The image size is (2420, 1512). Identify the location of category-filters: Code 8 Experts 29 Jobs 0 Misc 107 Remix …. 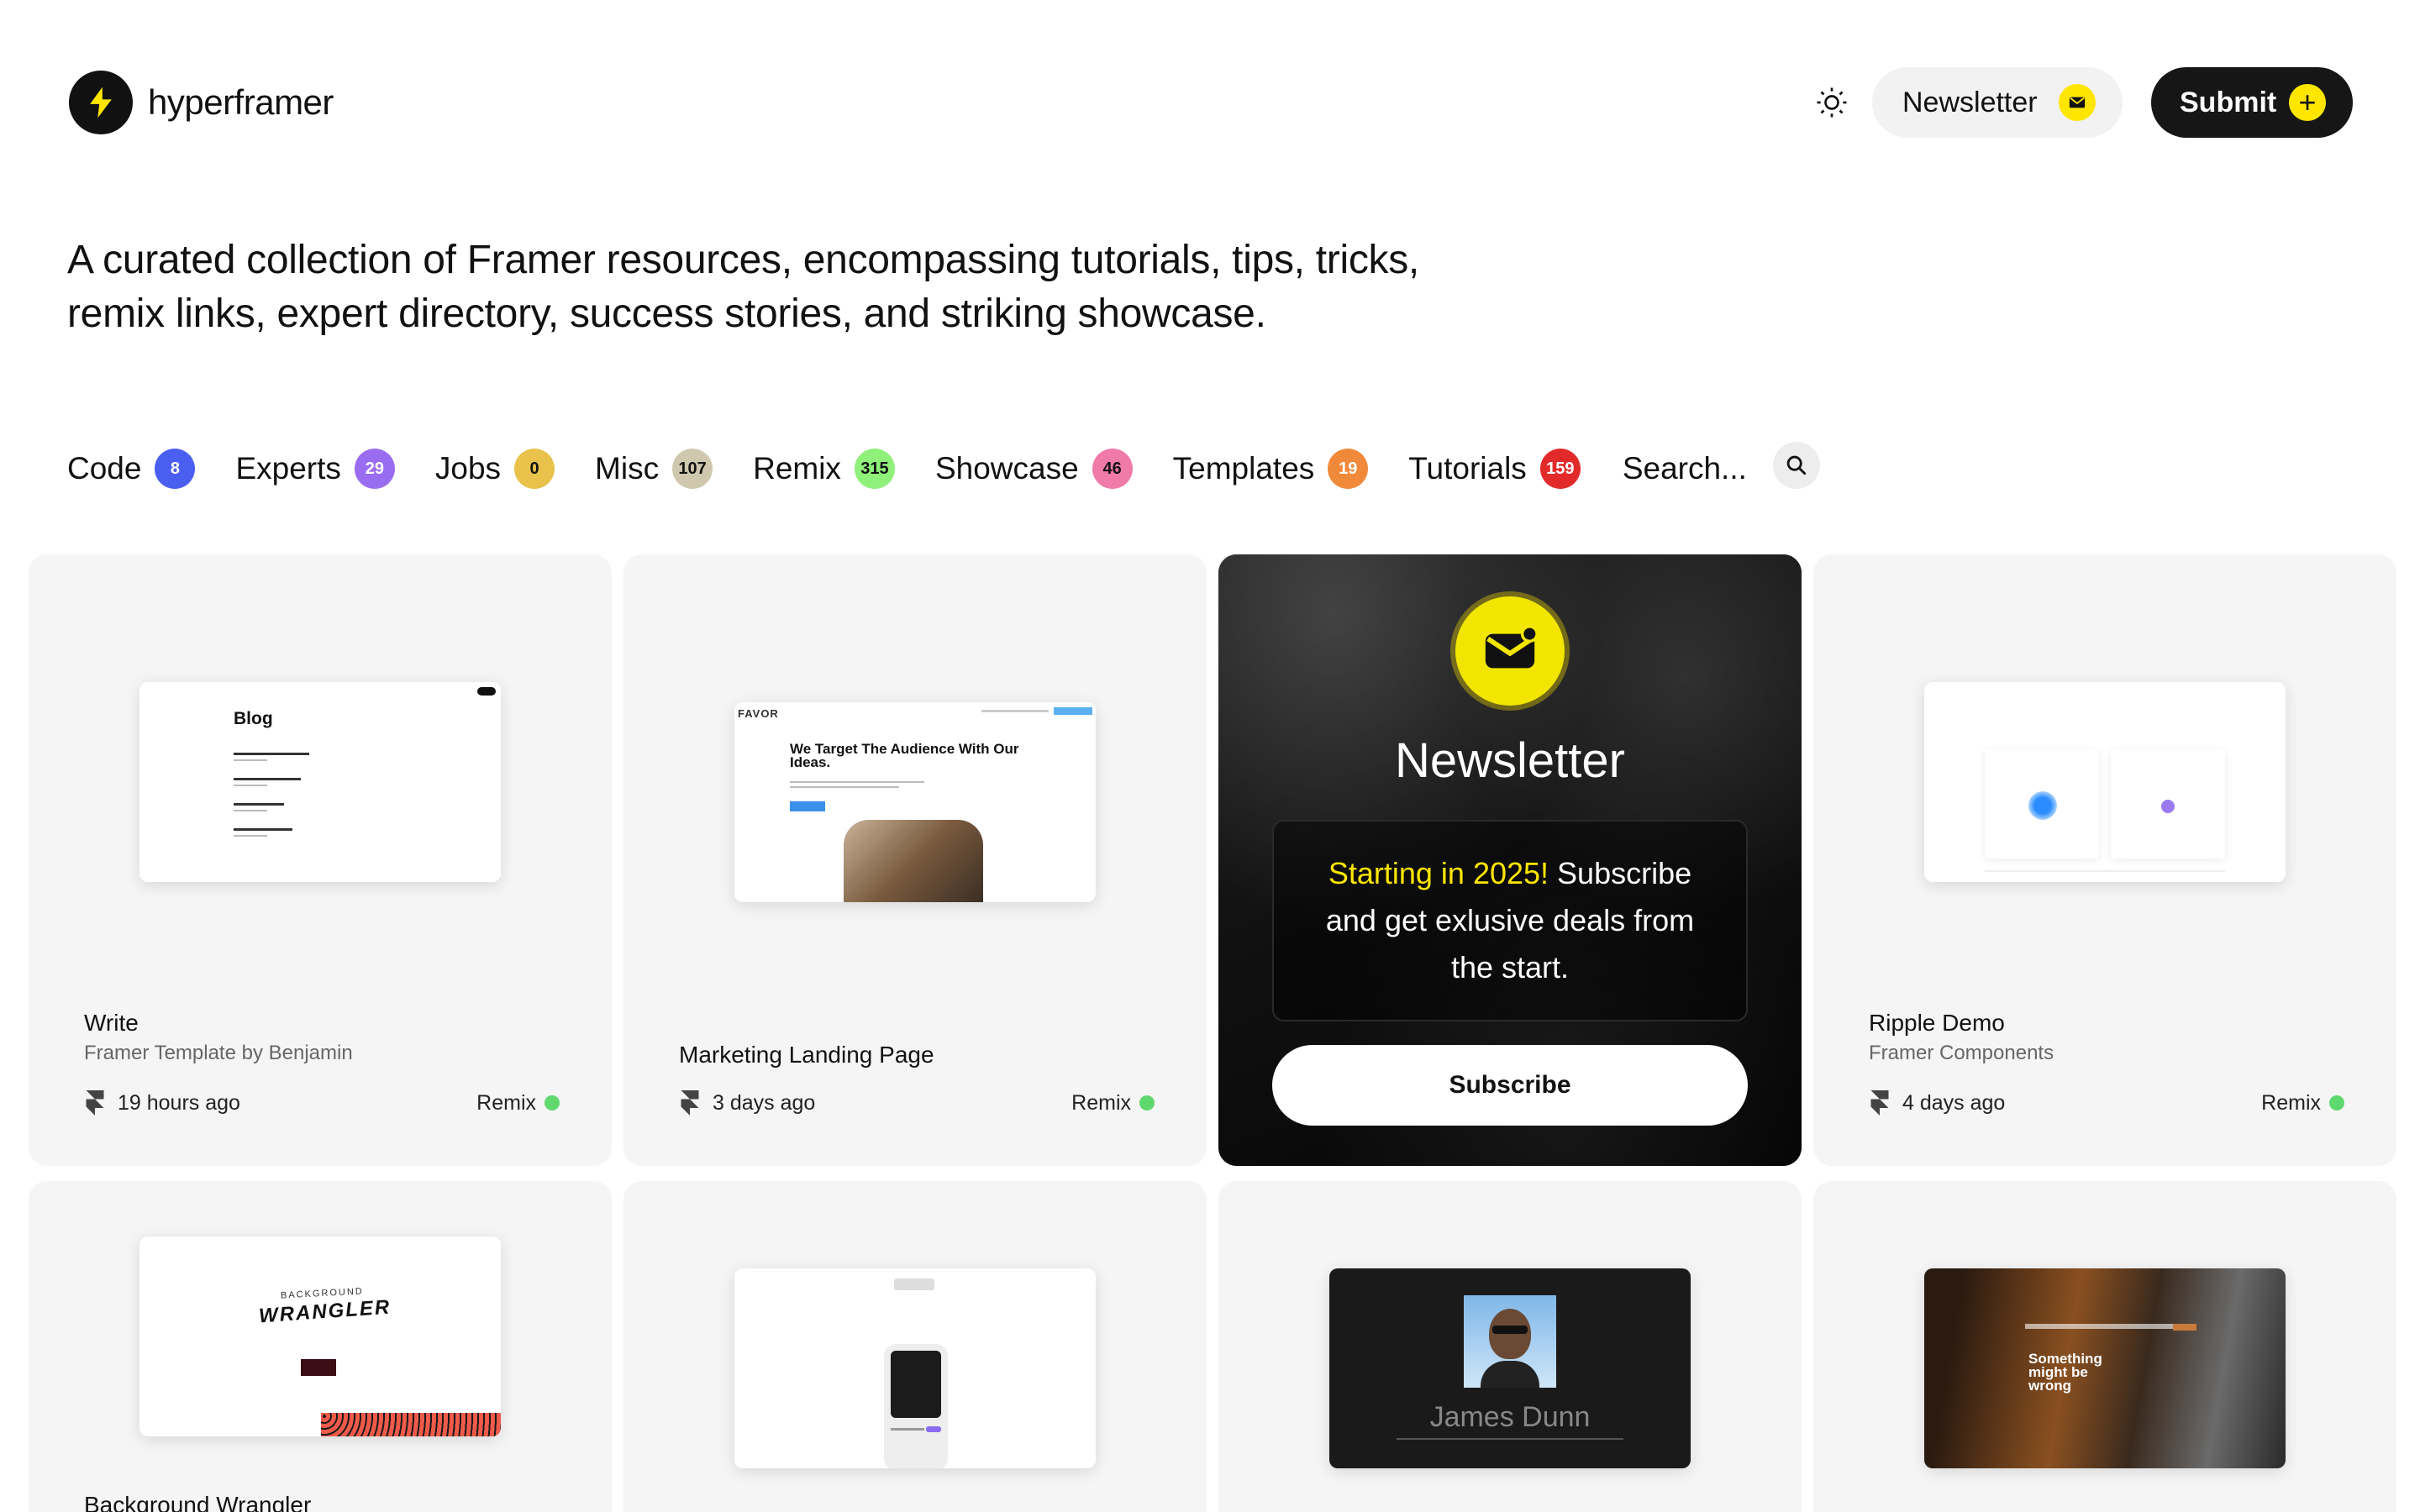
(907, 469).